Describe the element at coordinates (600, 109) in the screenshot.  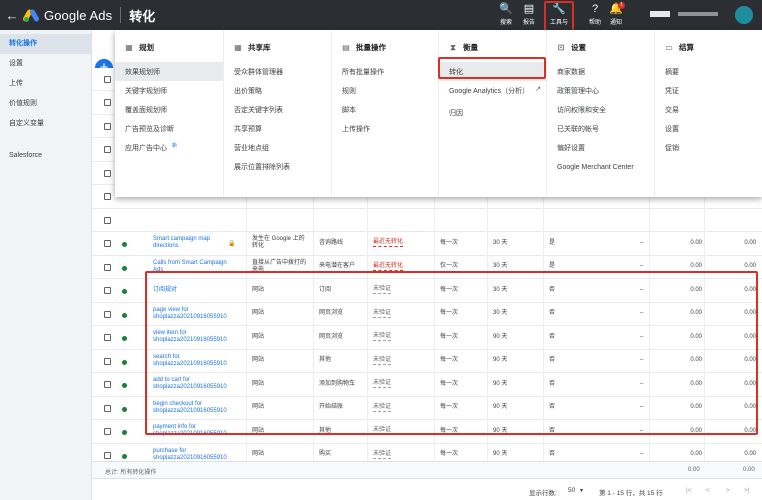
I see `menu-item: 访问权限和安全` at that location.